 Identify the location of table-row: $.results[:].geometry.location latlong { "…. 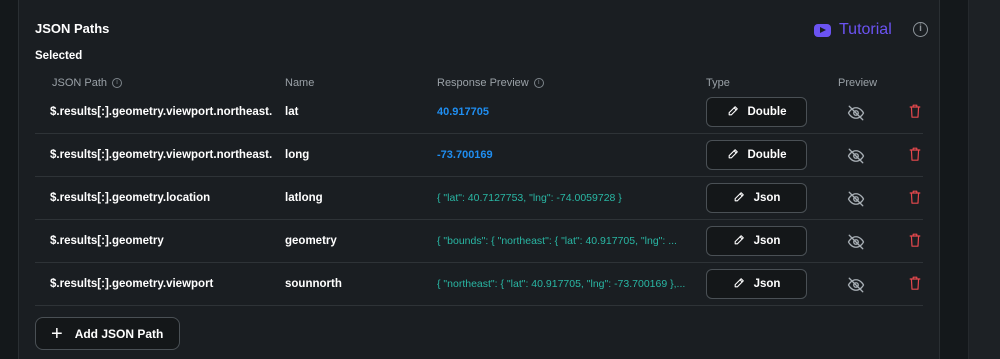
(479, 198).